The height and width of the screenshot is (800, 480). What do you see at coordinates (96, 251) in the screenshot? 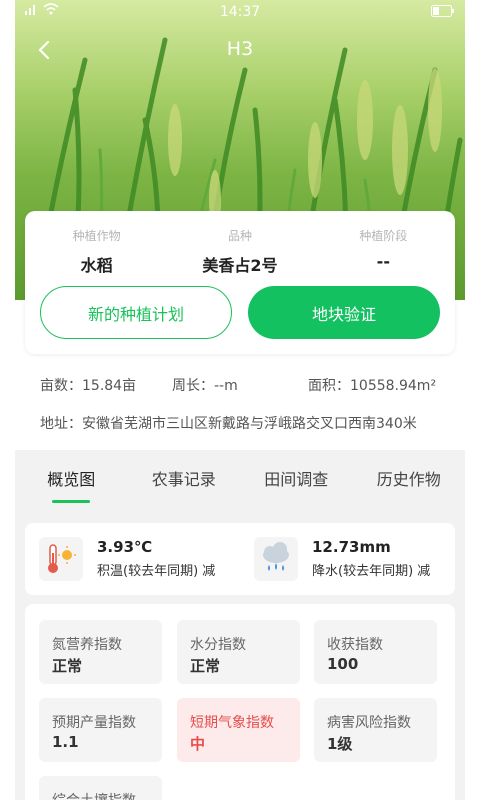
I see `crop-column: 种植作物 水稻` at bounding box center [96, 251].